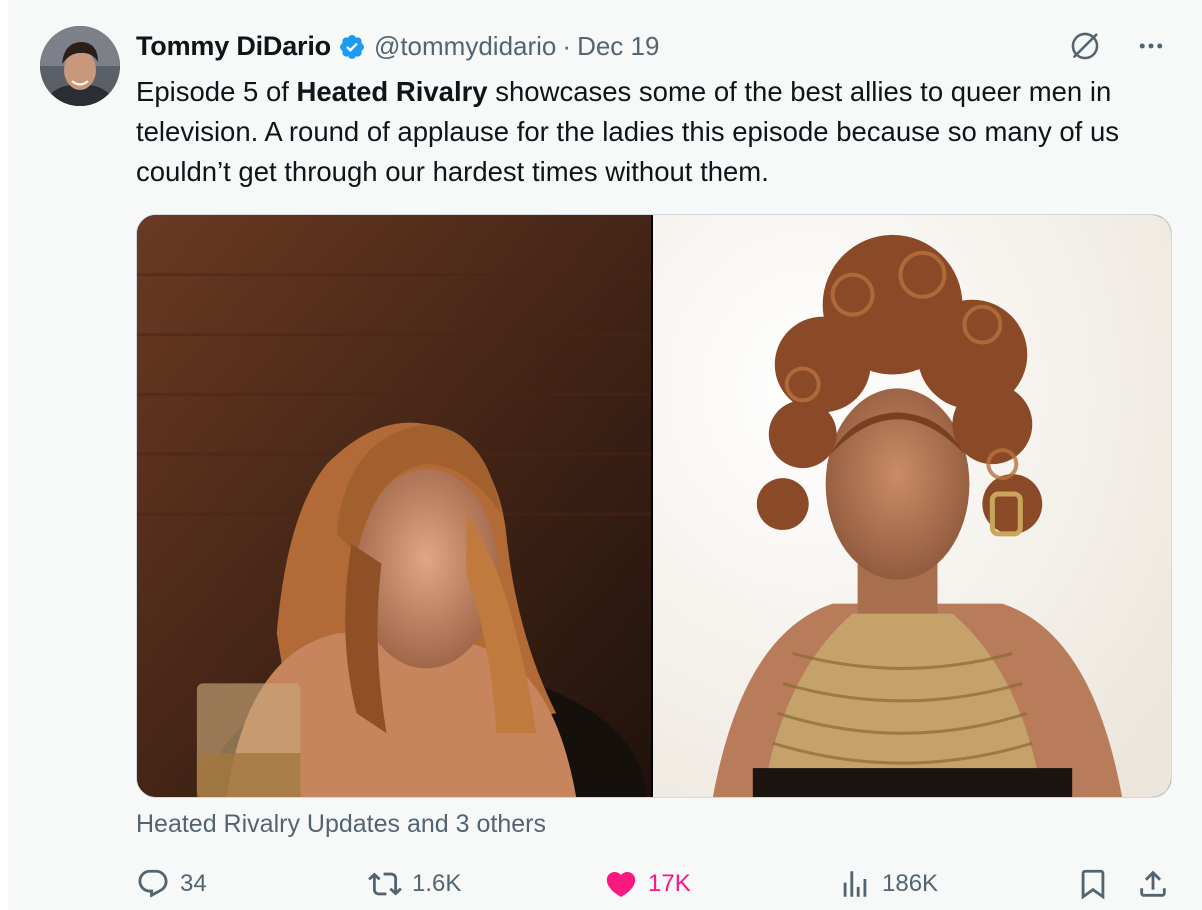 The height and width of the screenshot is (910, 1202). Describe the element at coordinates (171, 884) in the screenshot. I see `reply-button: 34` at that location.